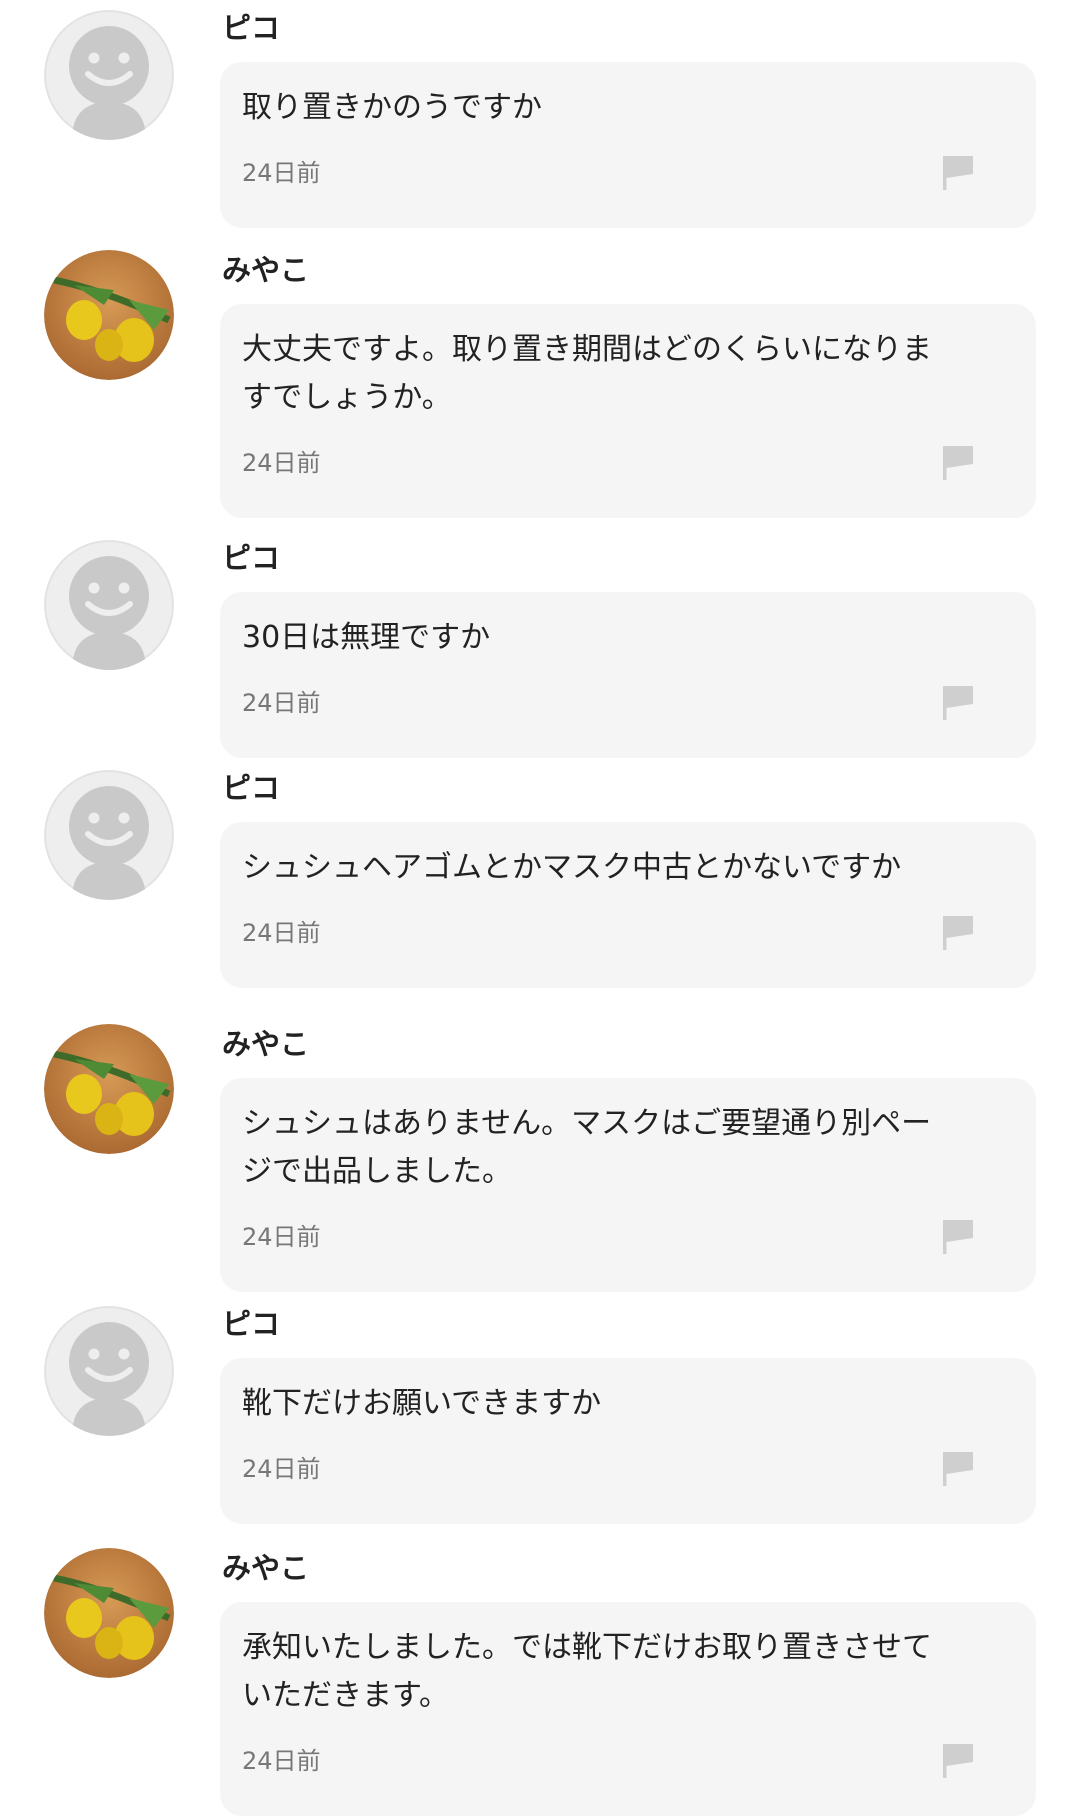 This screenshot has width=1080, height=1820. Describe the element at coordinates (587, 373) in the screenshot. I see `comment-text: 大丈夫ですよ。取り置き期間はどのくらいになりま すでしょうか。` at that location.